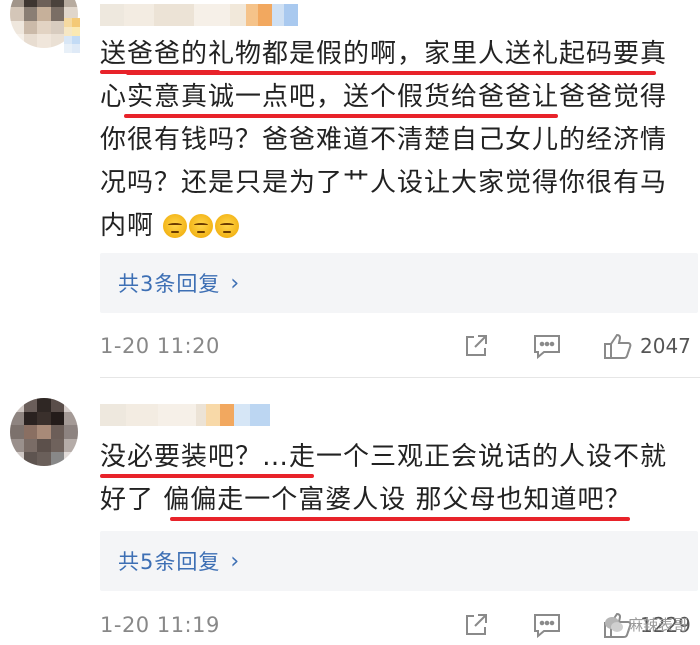  I want to click on comment-line: 没必要装吧？…走一个三观正会说话的人设不就, so click(384, 457).